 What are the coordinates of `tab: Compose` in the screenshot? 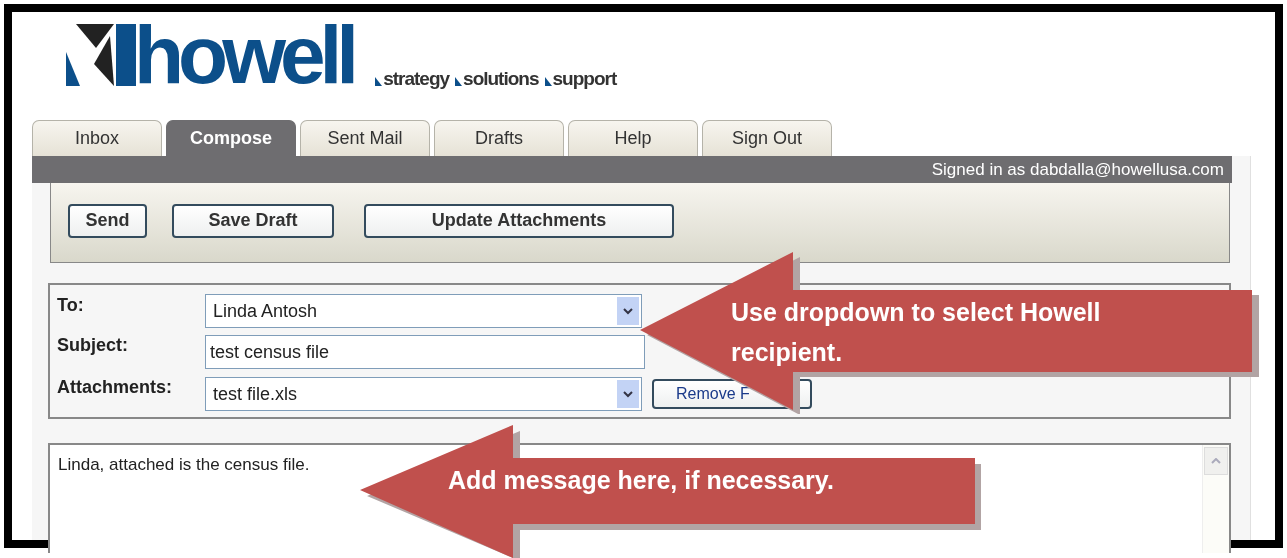 It's located at (231, 138).